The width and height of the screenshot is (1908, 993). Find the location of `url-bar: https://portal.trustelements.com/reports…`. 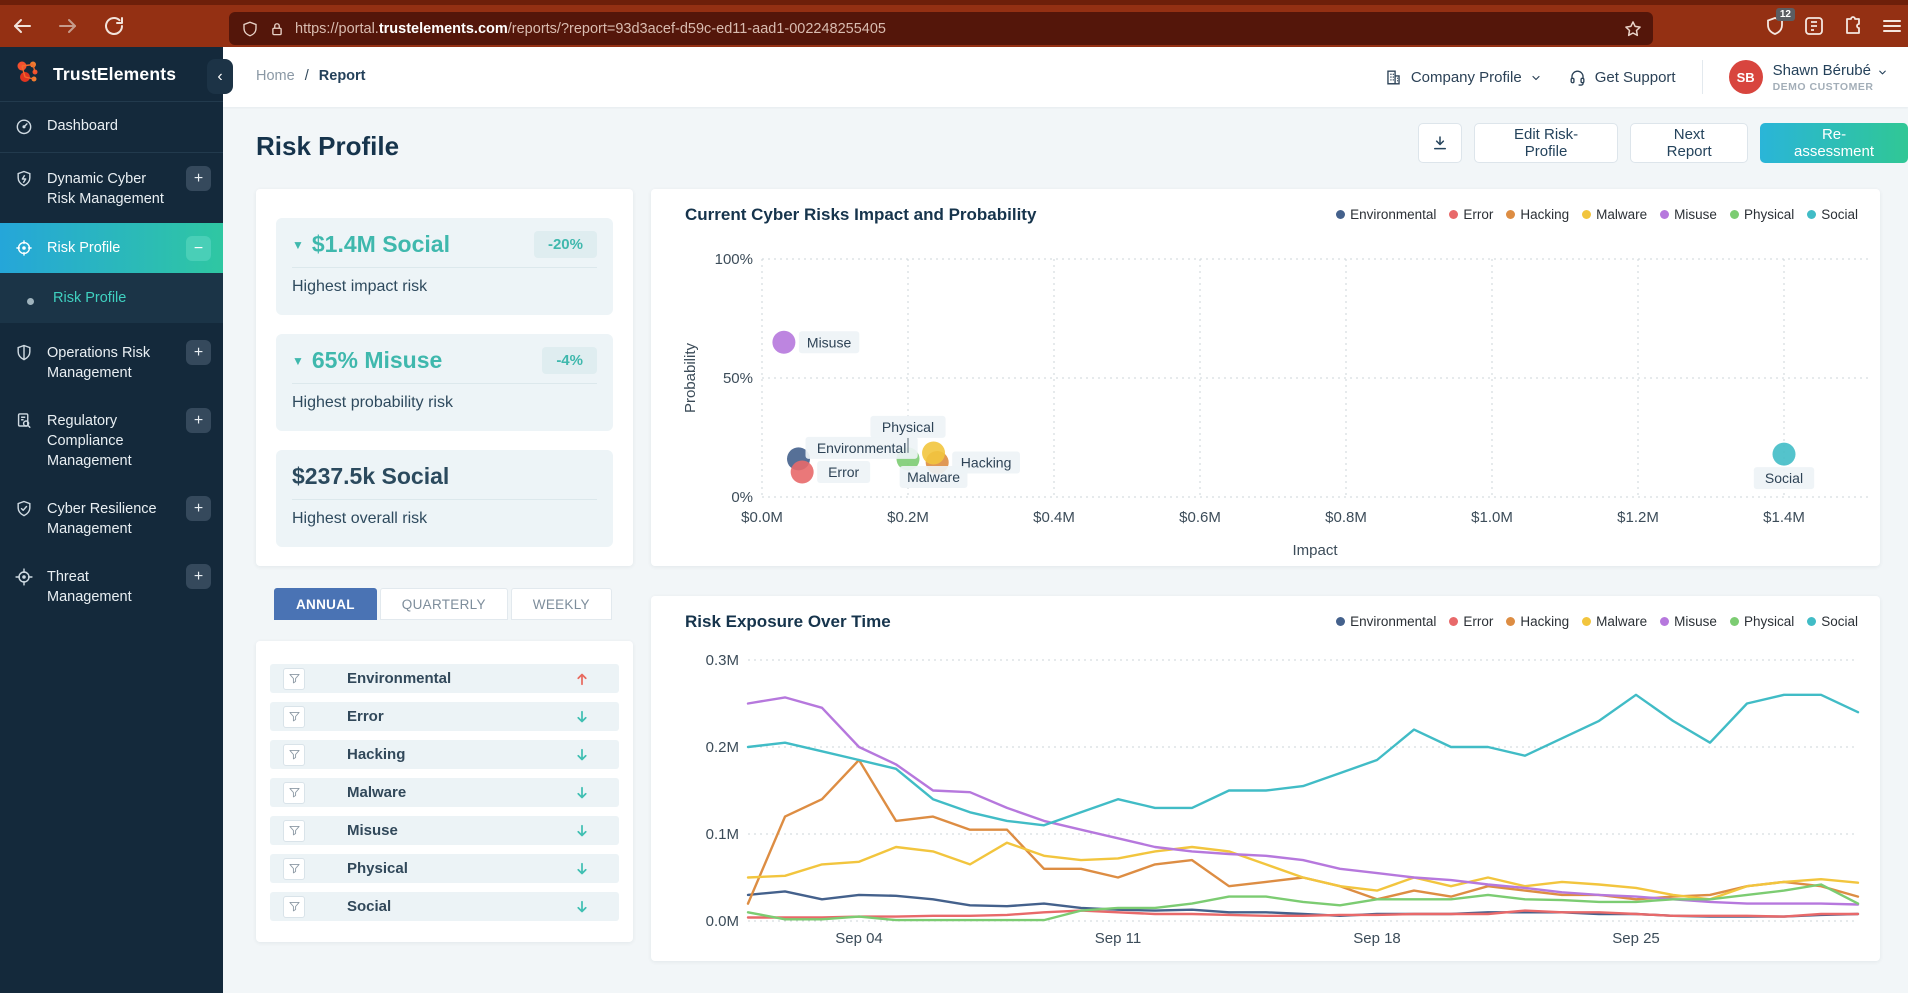

url-bar: https://portal.trustelements.com/reports… is located at coordinates (941, 28).